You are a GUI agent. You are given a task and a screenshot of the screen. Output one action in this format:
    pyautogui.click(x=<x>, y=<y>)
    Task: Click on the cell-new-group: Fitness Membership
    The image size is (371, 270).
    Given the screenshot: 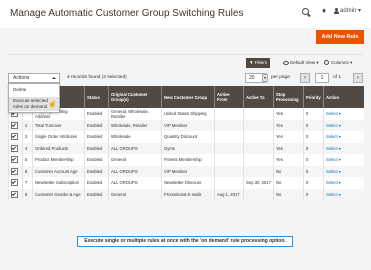 What is the action you would take?
    pyautogui.click(x=188, y=160)
    